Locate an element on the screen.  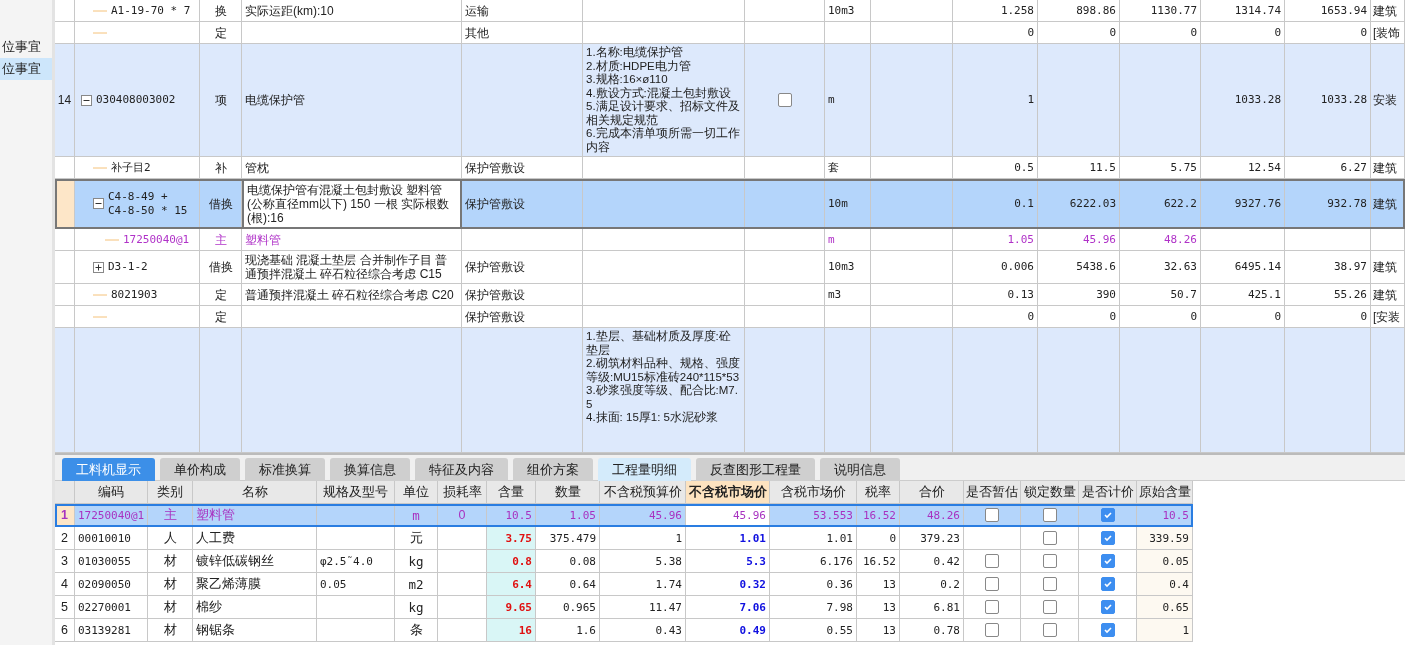
bill-row: 定 保护管敷设 0 0 0 0 0 [安装 is located at coordinates (730, 317).